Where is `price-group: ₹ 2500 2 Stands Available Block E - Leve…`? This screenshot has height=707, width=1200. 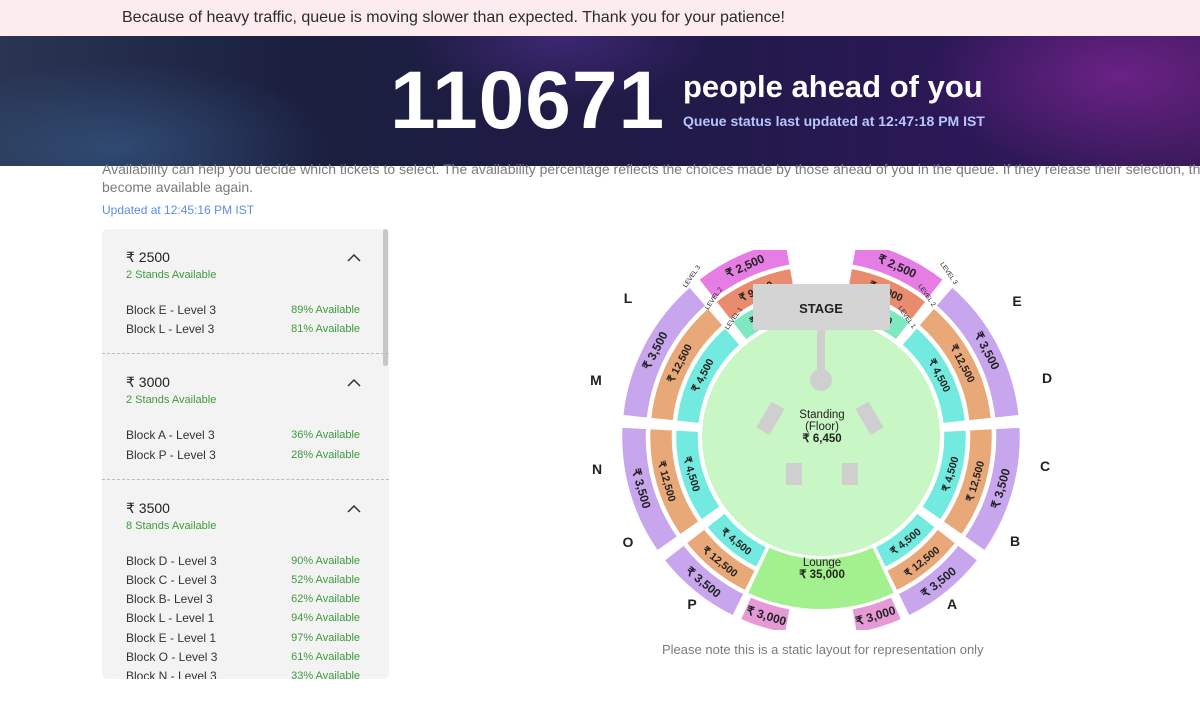 price-group: ₹ 2500 2 Stands Available Block E - Leve… is located at coordinates (245, 292).